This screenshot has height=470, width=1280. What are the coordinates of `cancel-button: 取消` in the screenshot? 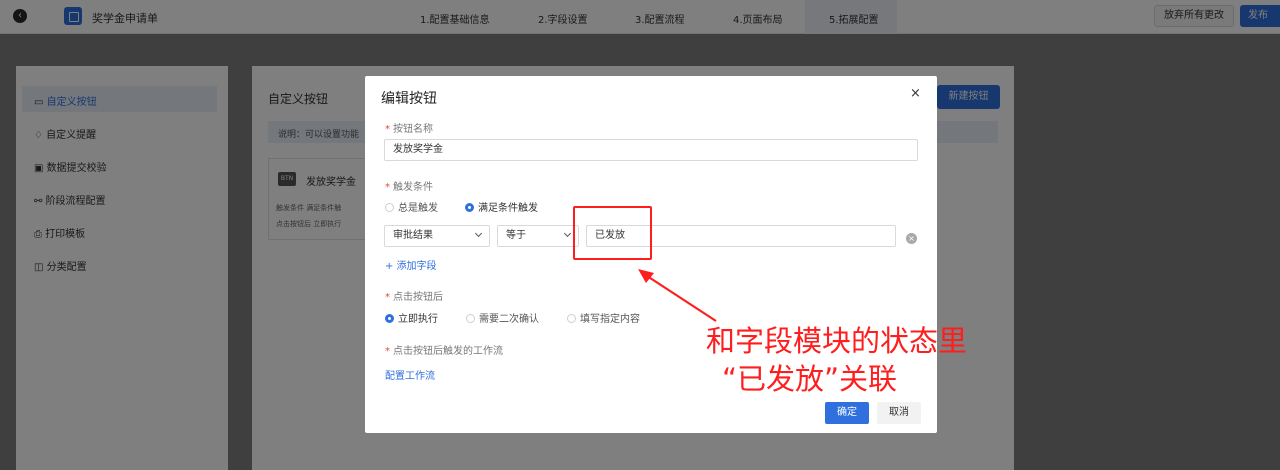 It's located at (899, 413).